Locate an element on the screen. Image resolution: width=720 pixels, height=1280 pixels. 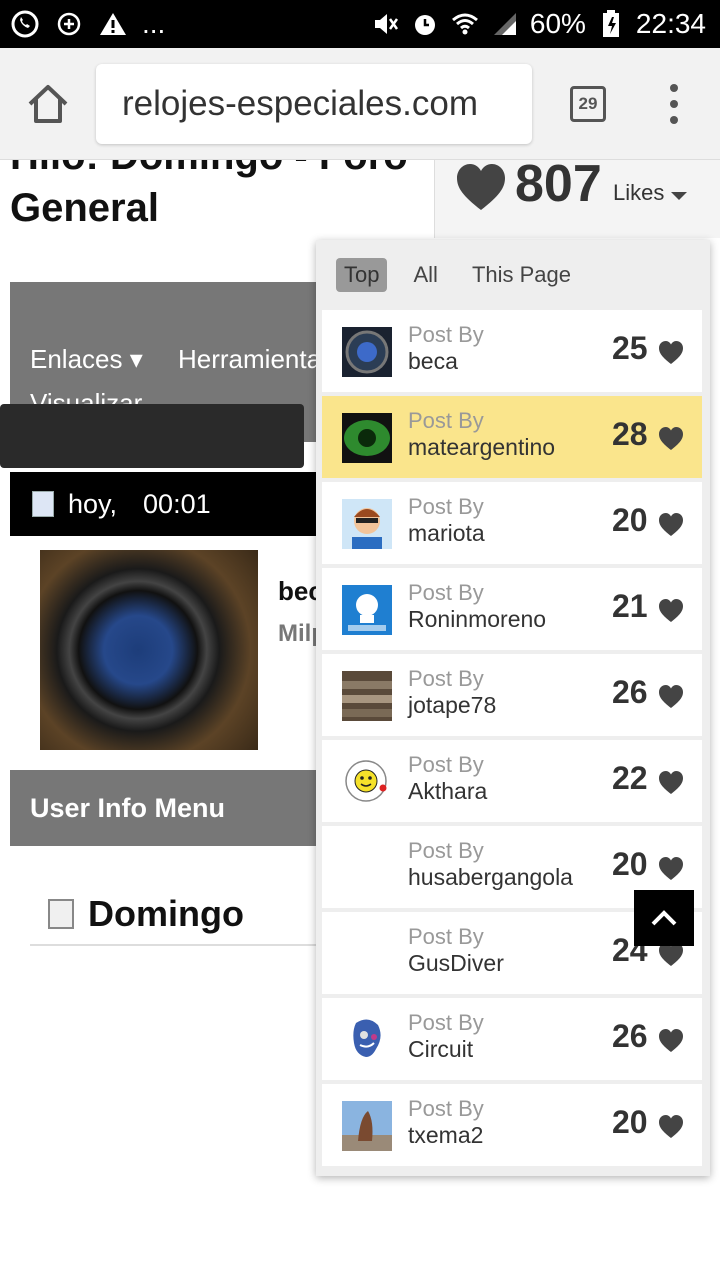
likes-label: Likes is located at coordinates (639, 192).